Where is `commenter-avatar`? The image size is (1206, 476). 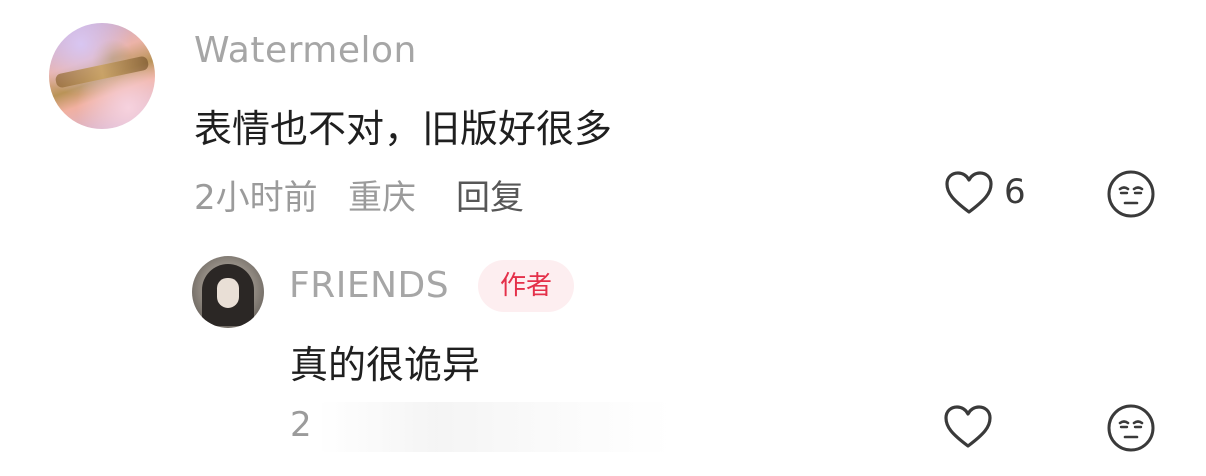
commenter-avatar is located at coordinates (102, 76).